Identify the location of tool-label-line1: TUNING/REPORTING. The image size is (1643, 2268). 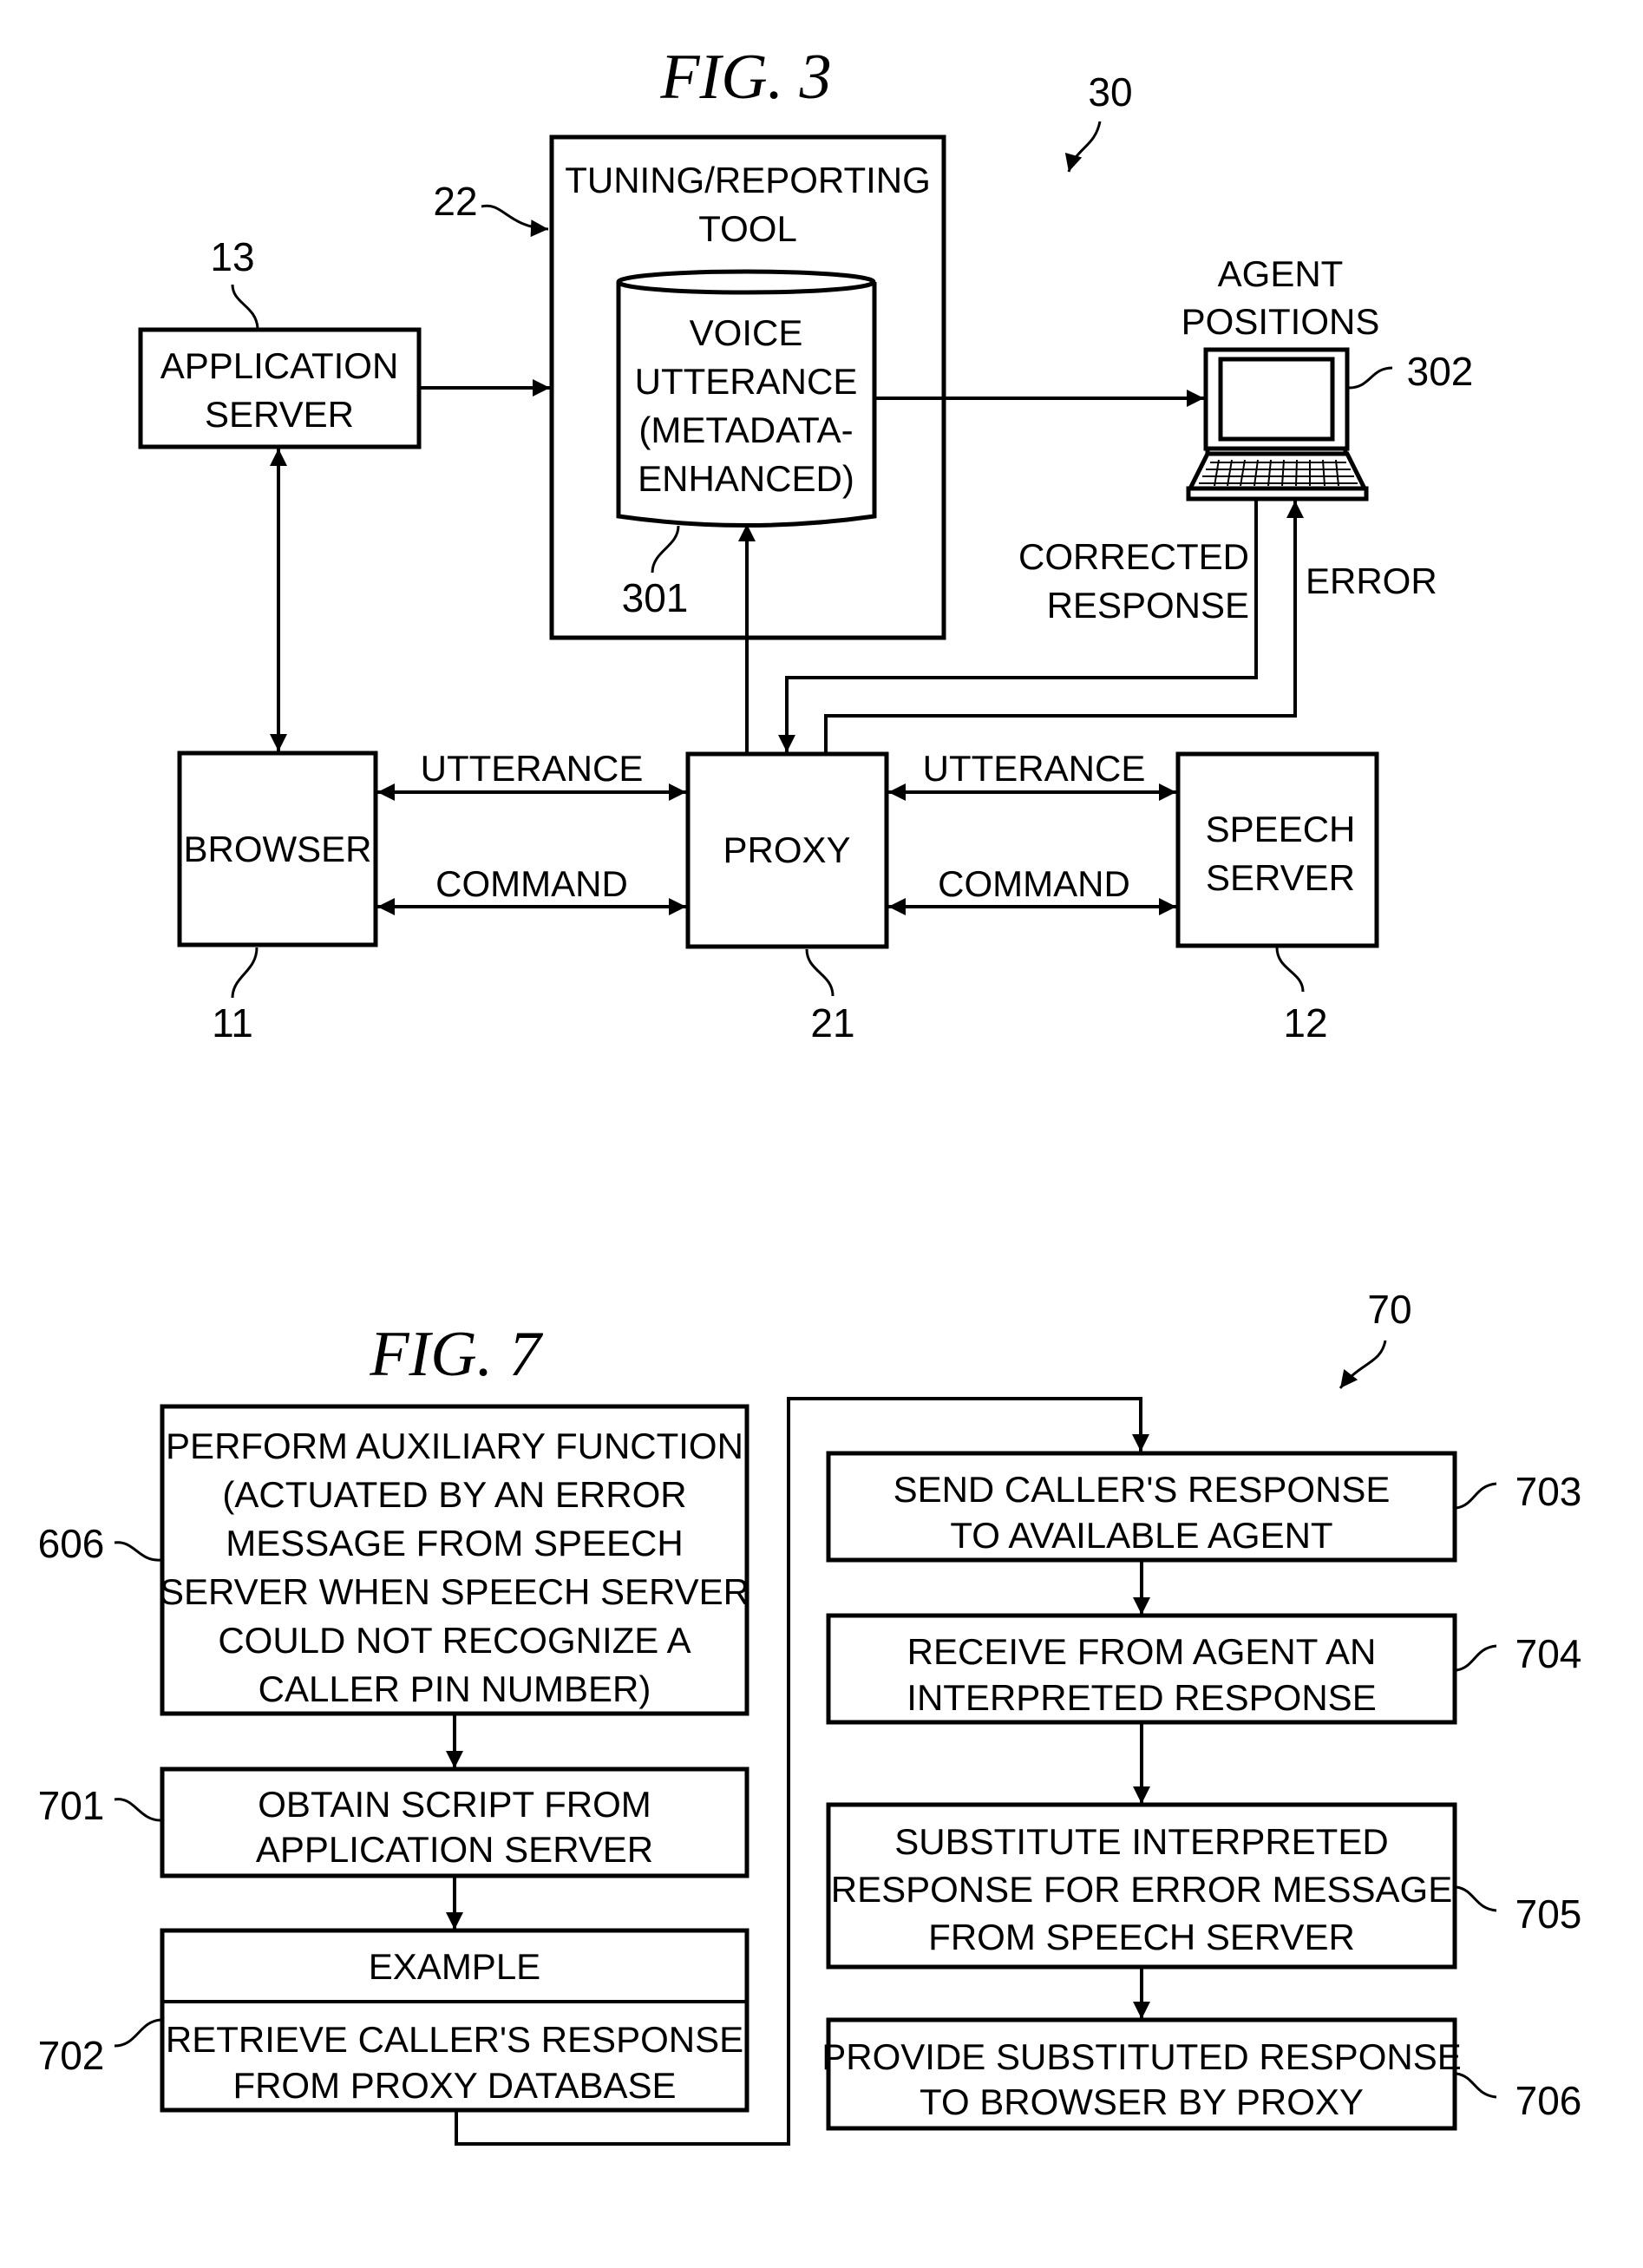
(748, 180).